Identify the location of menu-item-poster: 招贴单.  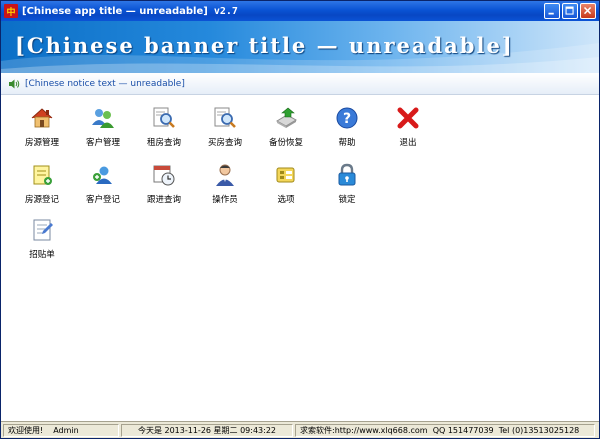
(42, 239).